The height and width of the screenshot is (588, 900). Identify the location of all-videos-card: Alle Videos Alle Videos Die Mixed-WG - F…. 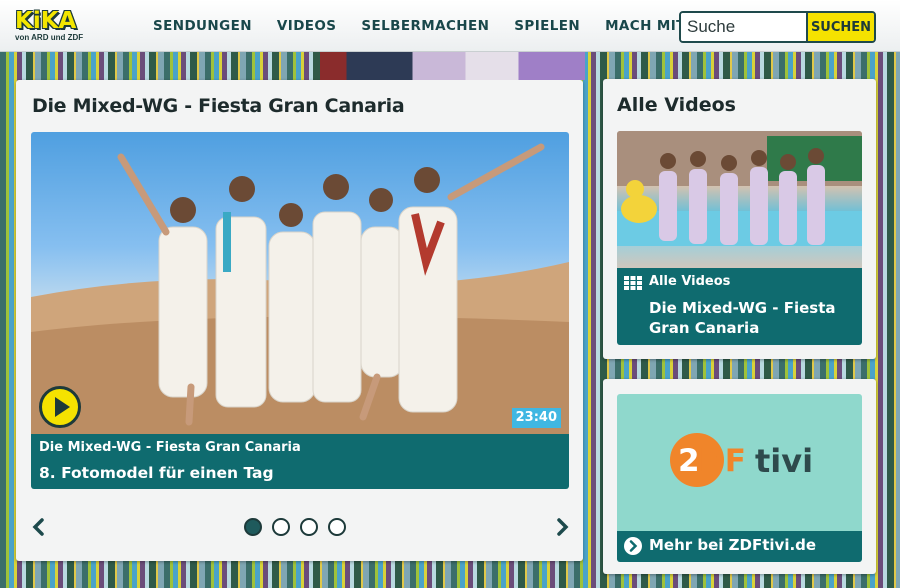
(739, 219).